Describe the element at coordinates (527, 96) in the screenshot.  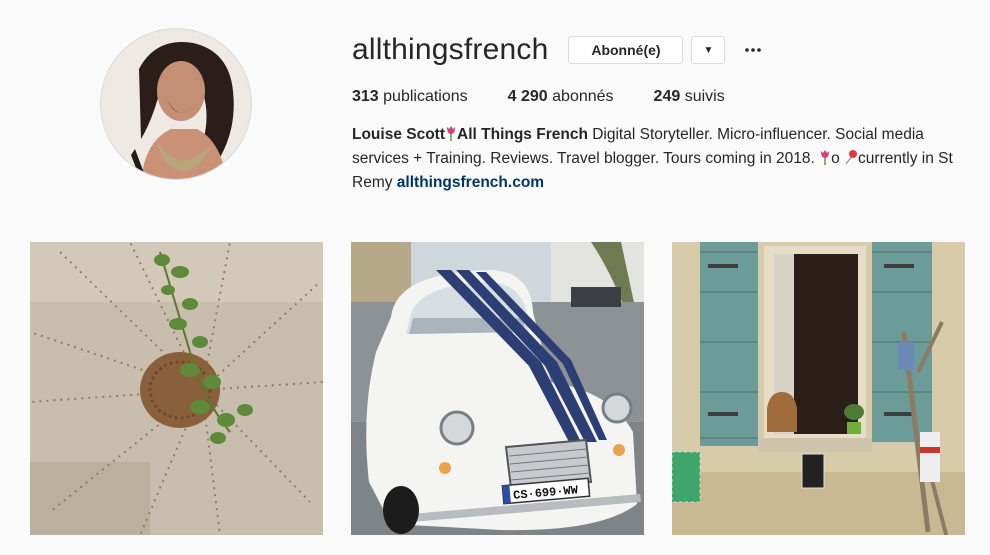
I see `followers-count-value: 4 290` at that location.